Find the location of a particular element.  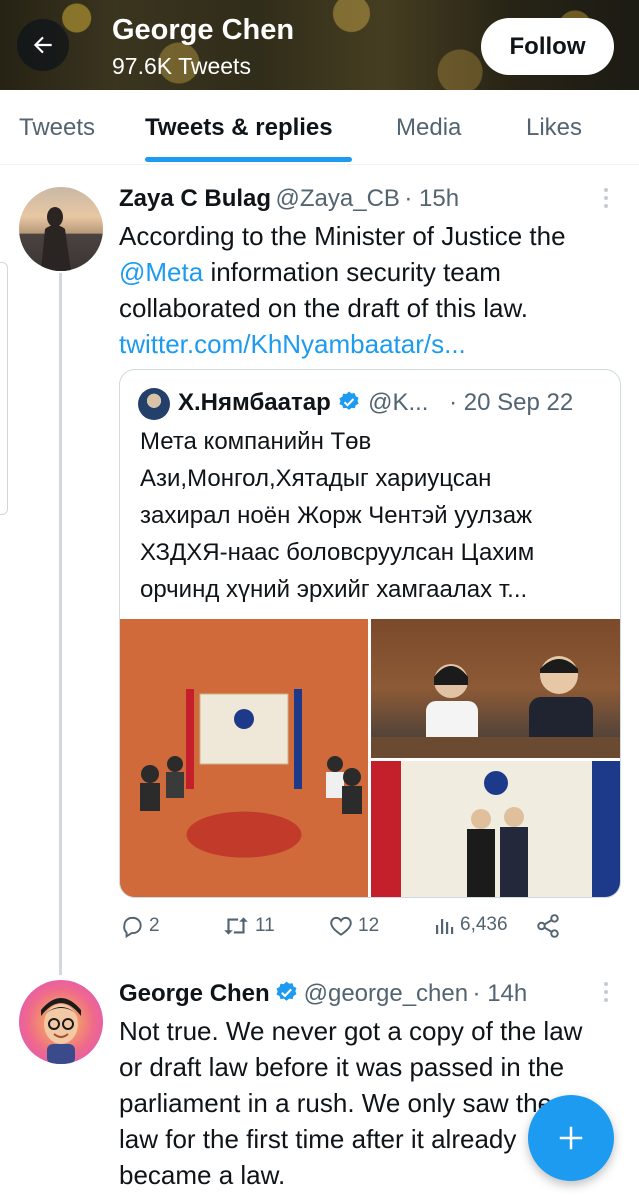

back-arrow-icon is located at coordinates (42, 45).